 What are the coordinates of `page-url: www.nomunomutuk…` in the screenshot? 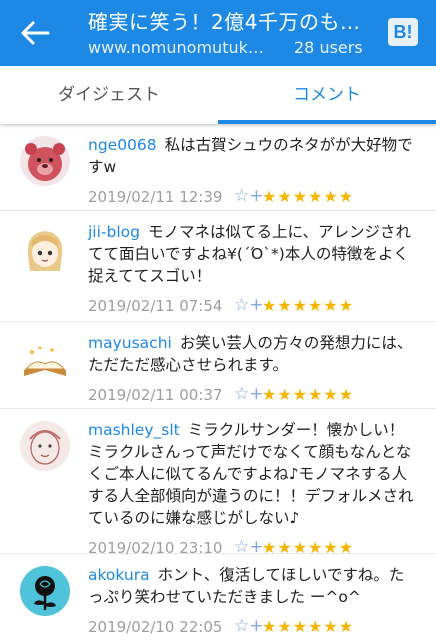 It's located at (176, 47).